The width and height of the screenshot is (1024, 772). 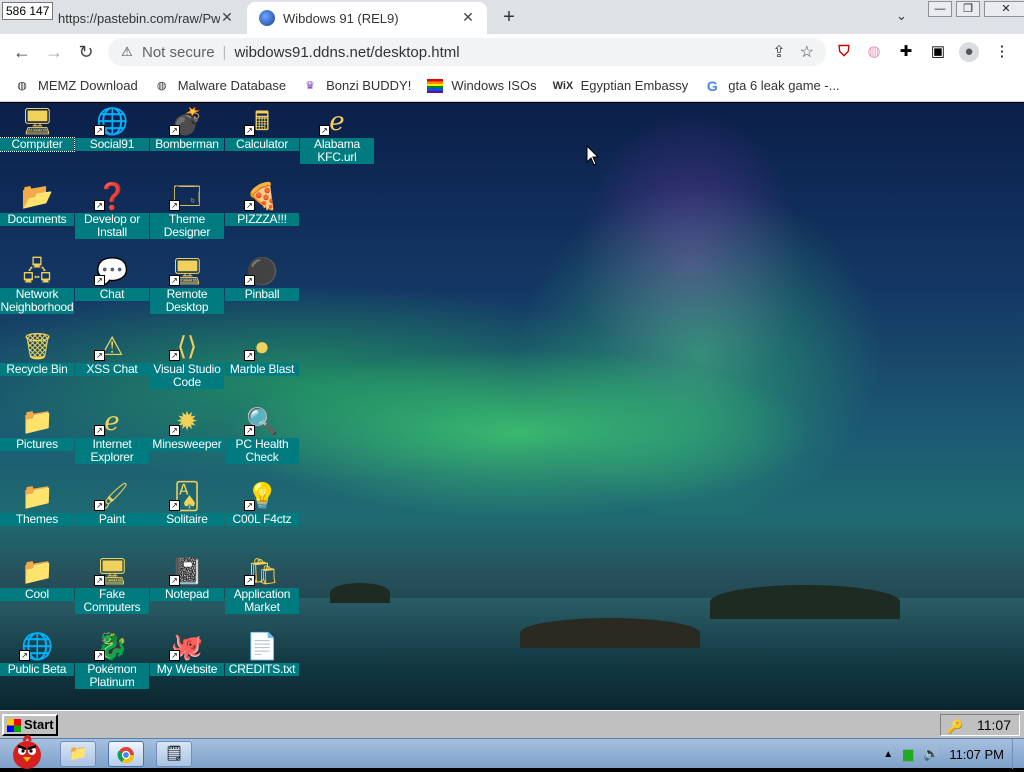 What do you see at coordinates (78, 754) in the screenshot?
I see `taskbar-explorer-icon: 📁` at bounding box center [78, 754].